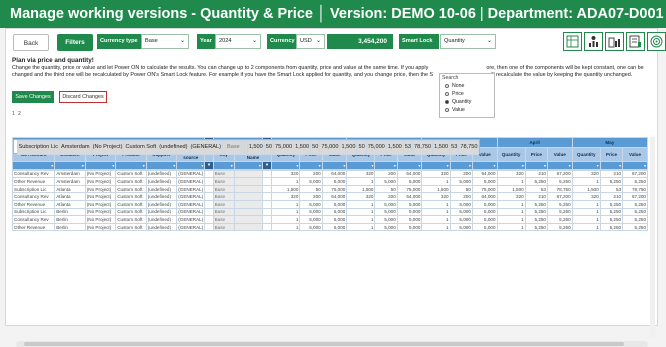 The width and height of the screenshot is (666, 347). I want to click on report-grid-icon, so click(572, 41).